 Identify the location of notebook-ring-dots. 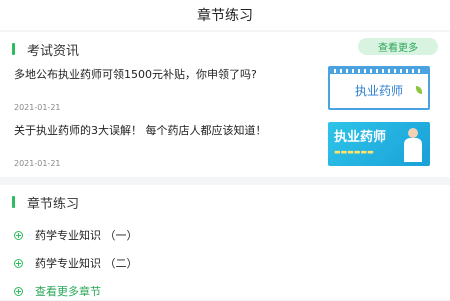
(379, 71).